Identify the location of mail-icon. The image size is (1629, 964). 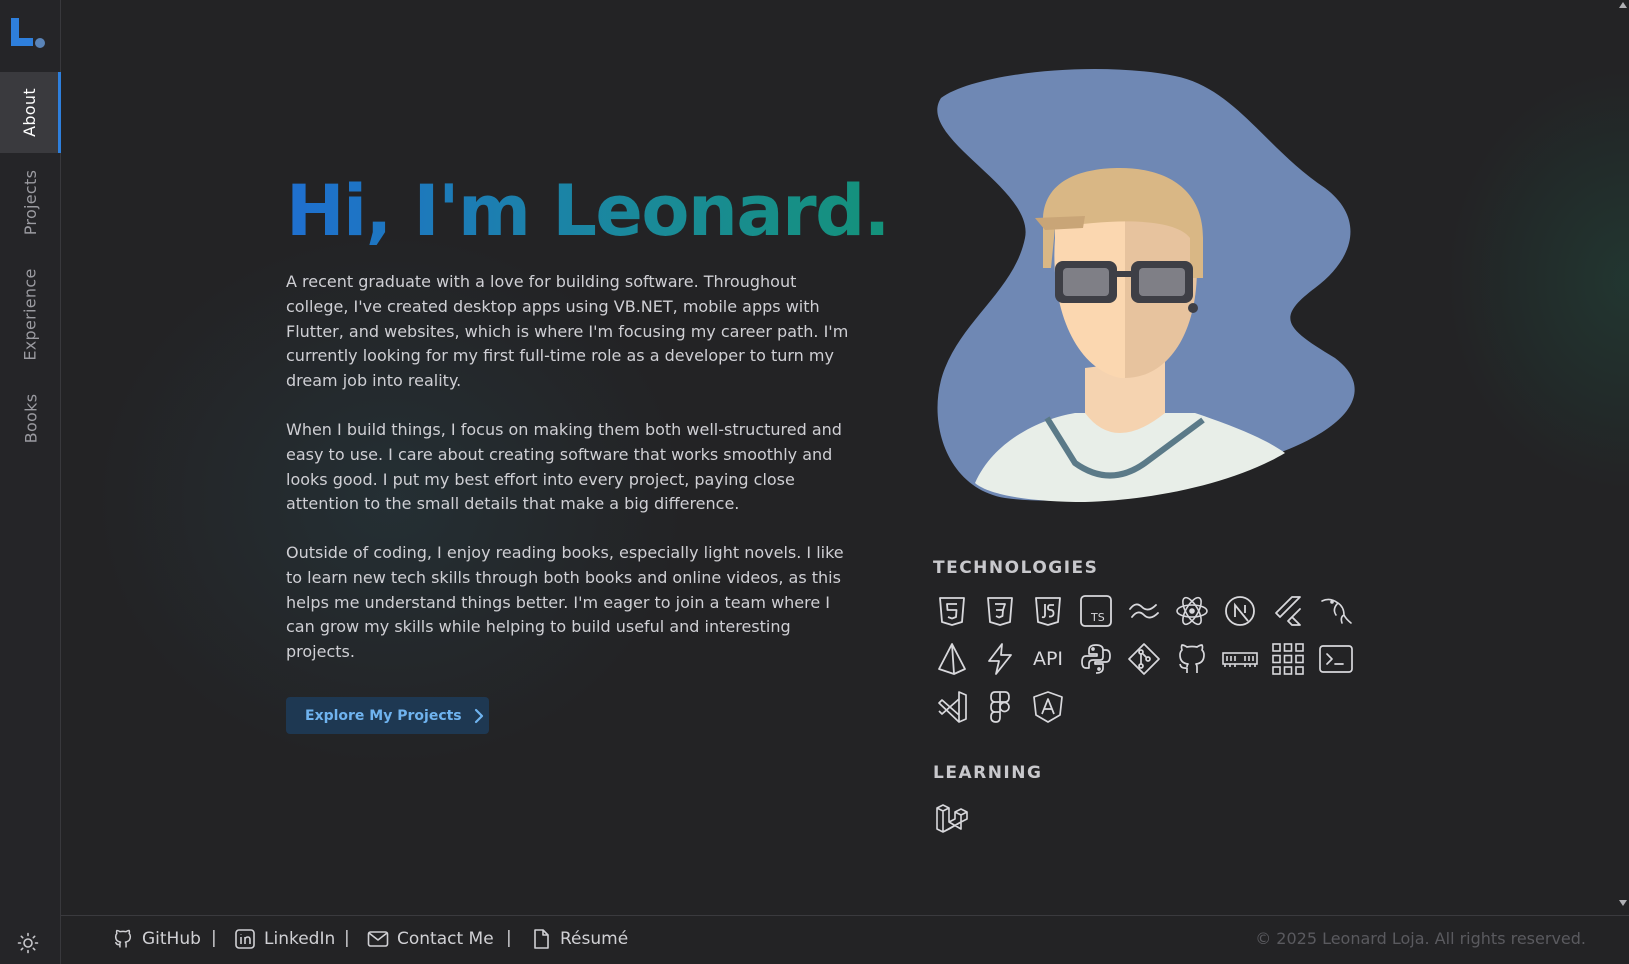
(378, 939).